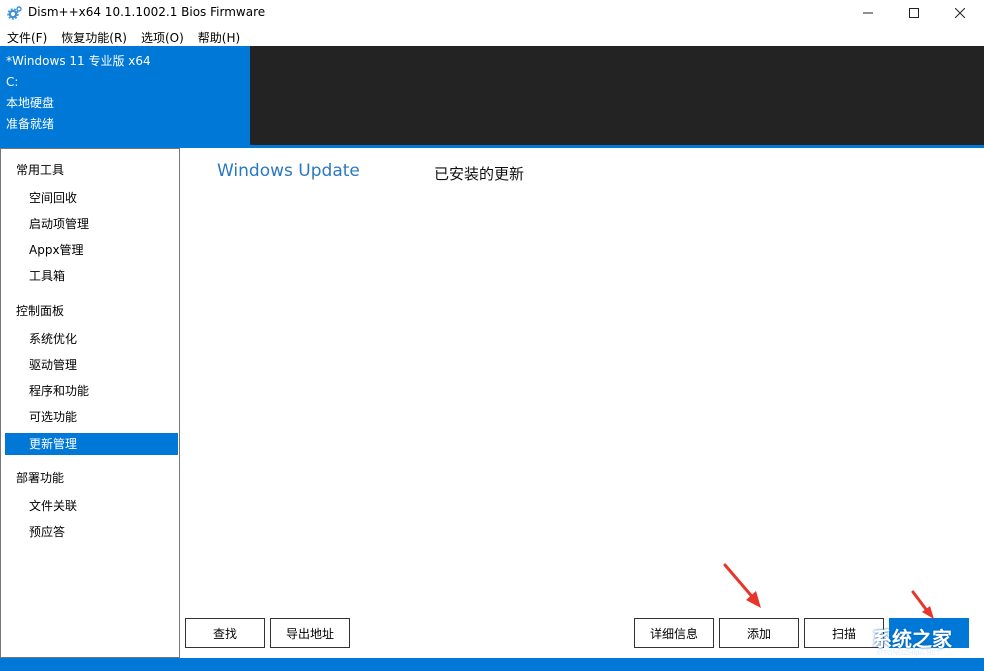 The image size is (984, 671). Describe the element at coordinates (91, 417) in the screenshot. I see `sidebar-item-optional-features: 可选功能` at that location.